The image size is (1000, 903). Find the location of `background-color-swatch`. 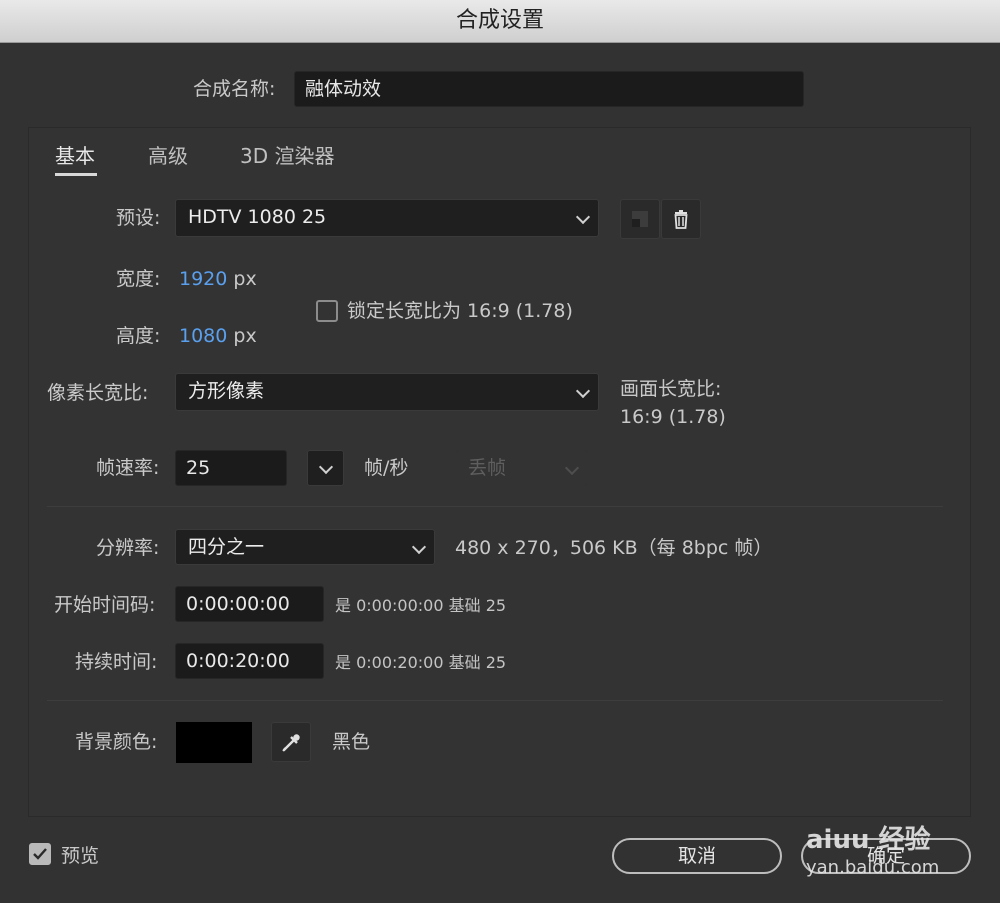

background-color-swatch is located at coordinates (214, 742).